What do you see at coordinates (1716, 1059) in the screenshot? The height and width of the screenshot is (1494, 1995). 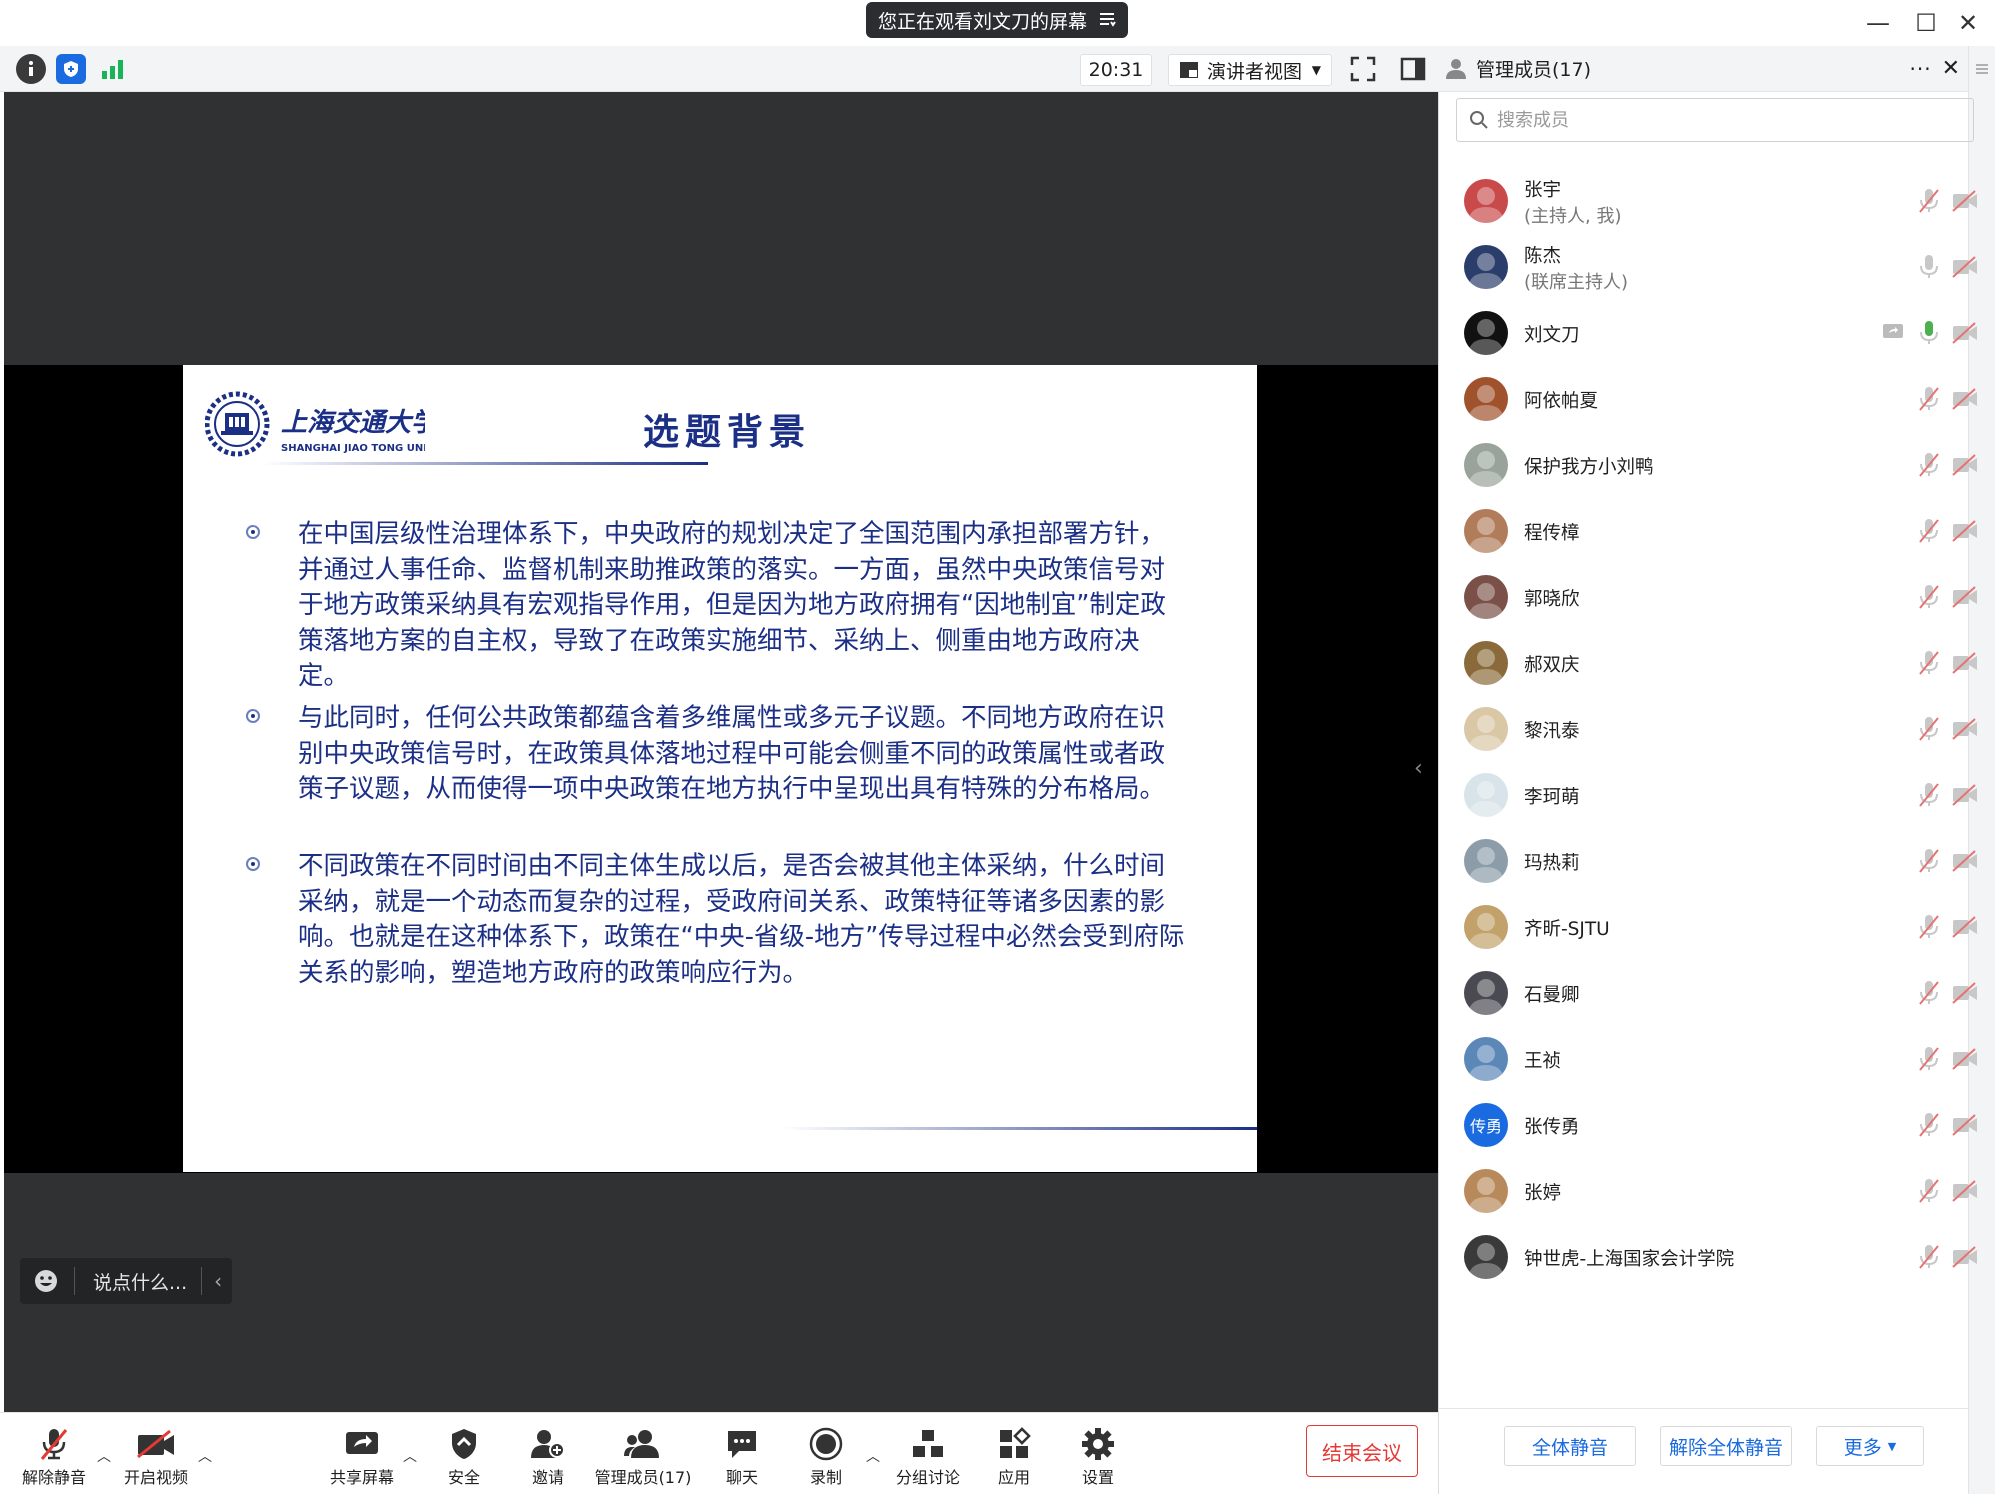 I see `member-row: 王祯` at bounding box center [1716, 1059].